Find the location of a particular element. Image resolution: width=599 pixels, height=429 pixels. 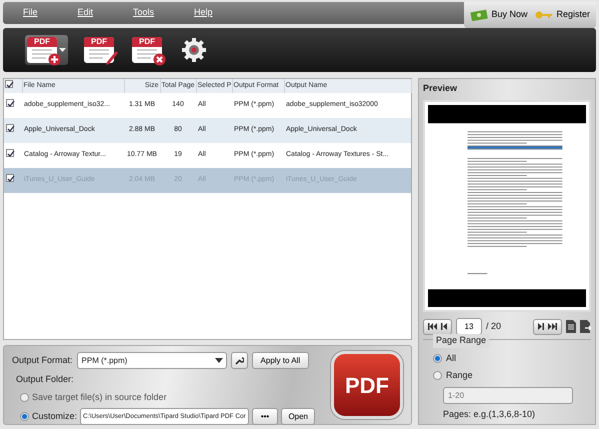

field-label: Output Folder: is located at coordinates (45, 379).